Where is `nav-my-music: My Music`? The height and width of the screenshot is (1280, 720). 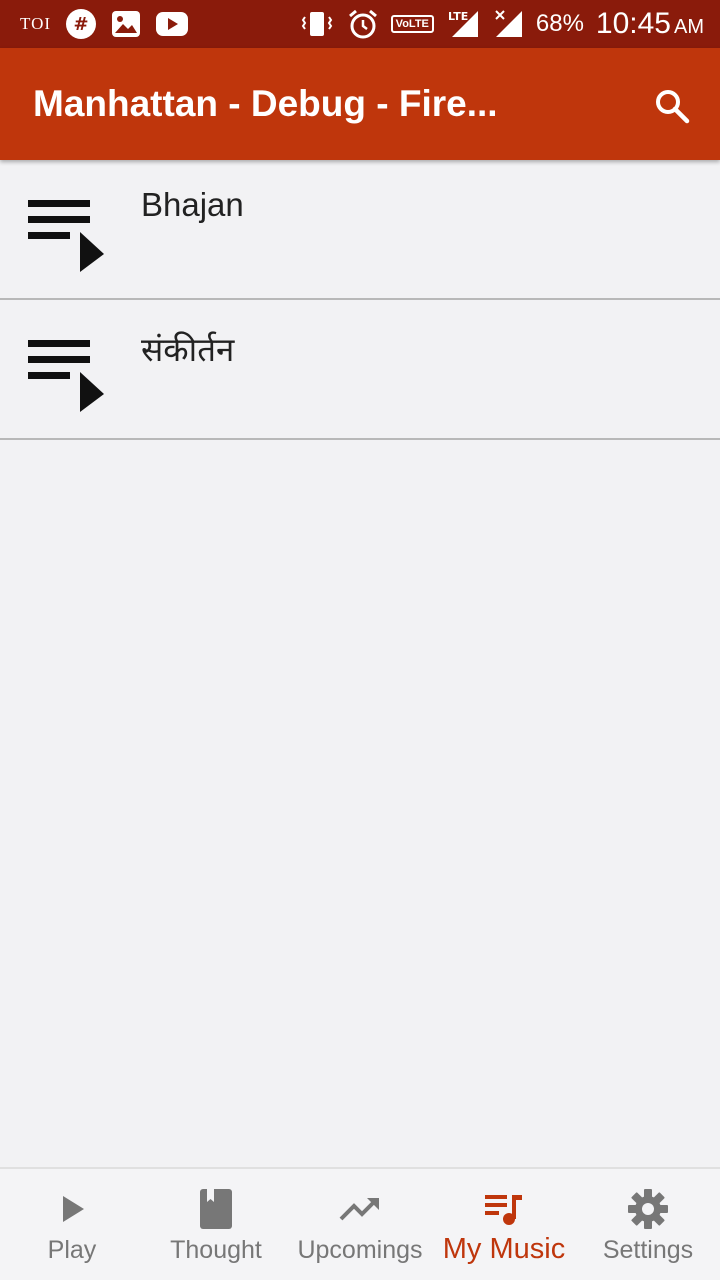 nav-my-music: My Music is located at coordinates (504, 1224).